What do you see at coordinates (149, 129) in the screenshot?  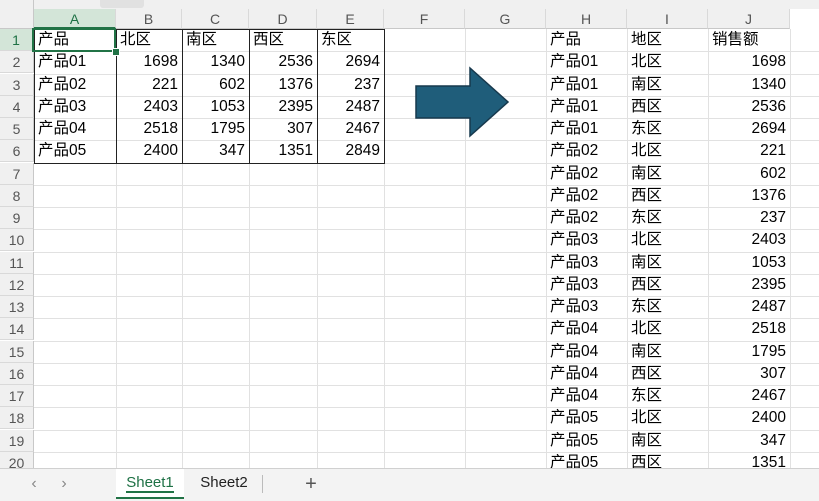 I see `source-table-cell: 2518` at bounding box center [149, 129].